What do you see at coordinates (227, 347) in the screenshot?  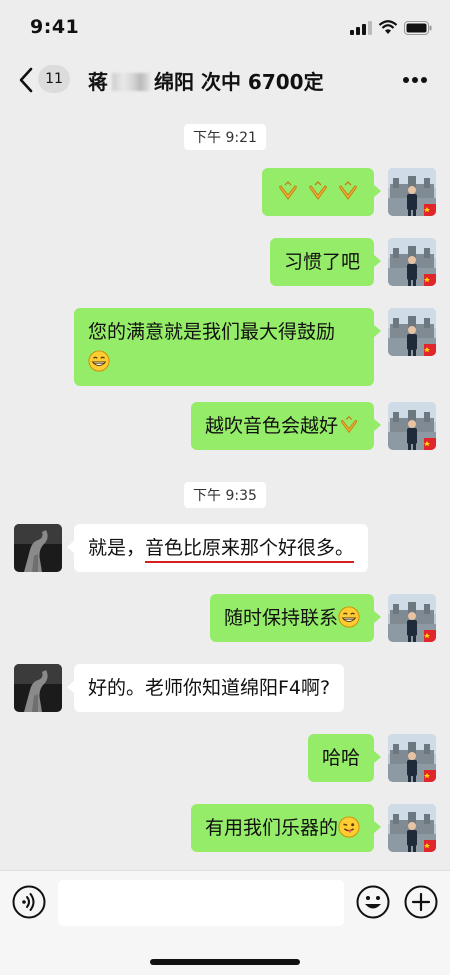 I see `message-bubble-sent: 您的满意就是我们最大得鼓励` at bounding box center [227, 347].